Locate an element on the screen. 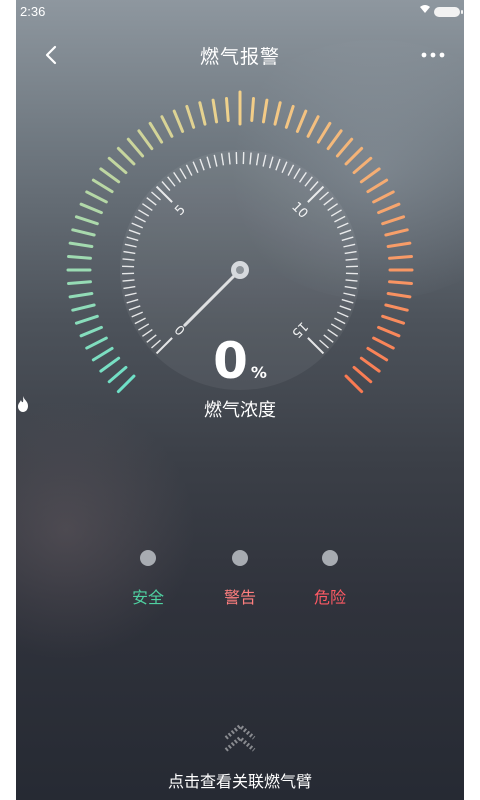 This screenshot has width=480, height=800. footer: 点击查看关联燃气臂 is located at coordinates (240, 758).